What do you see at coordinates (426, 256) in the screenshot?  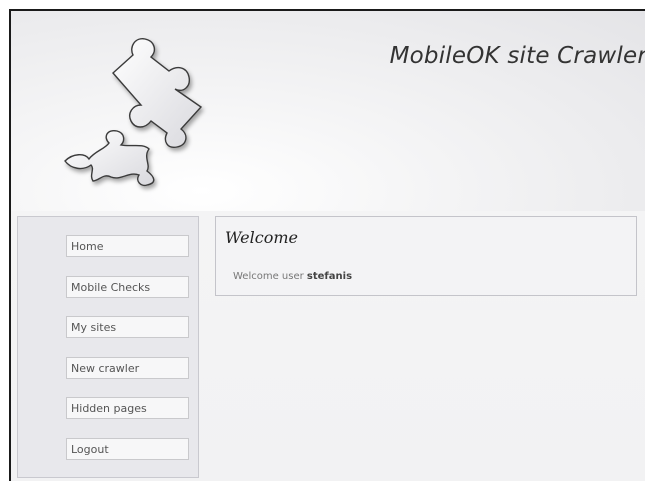 I see `welcome-panel: Welcome Welcome user stefanis` at bounding box center [426, 256].